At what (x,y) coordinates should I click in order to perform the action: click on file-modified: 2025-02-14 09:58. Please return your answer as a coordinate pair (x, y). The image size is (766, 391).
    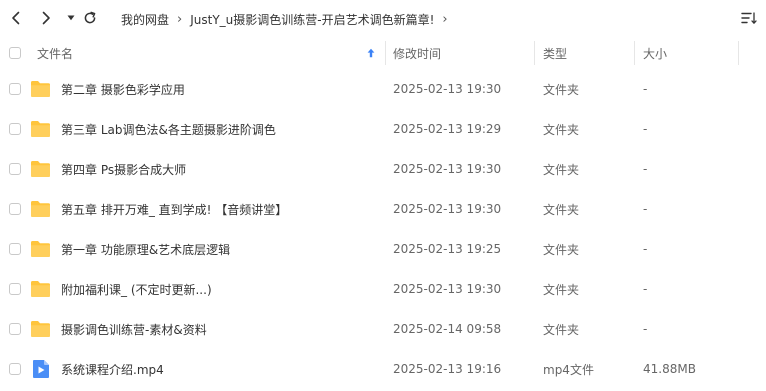
    Looking at the image, I should click on (447, 329).